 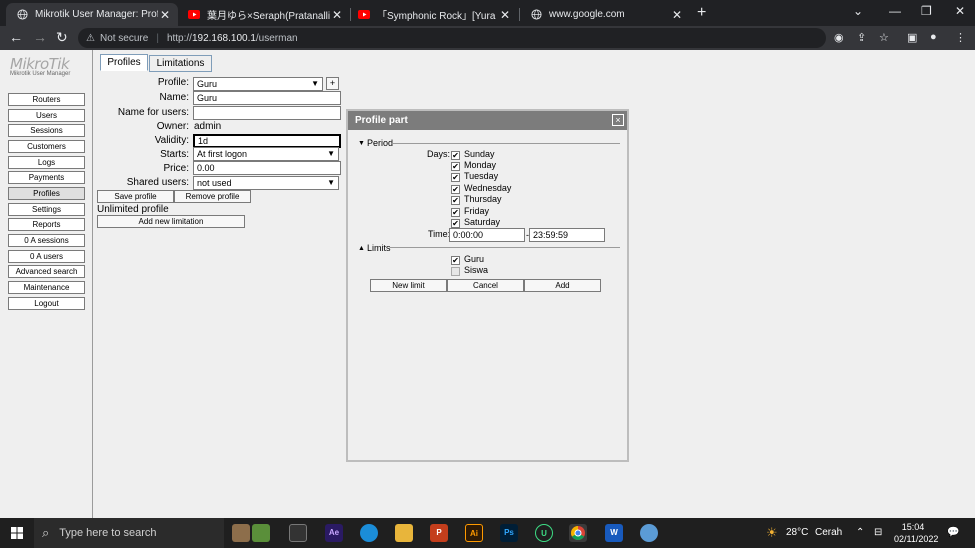 I want to click on nav-routers: Routers, so click(x=46, y=99).